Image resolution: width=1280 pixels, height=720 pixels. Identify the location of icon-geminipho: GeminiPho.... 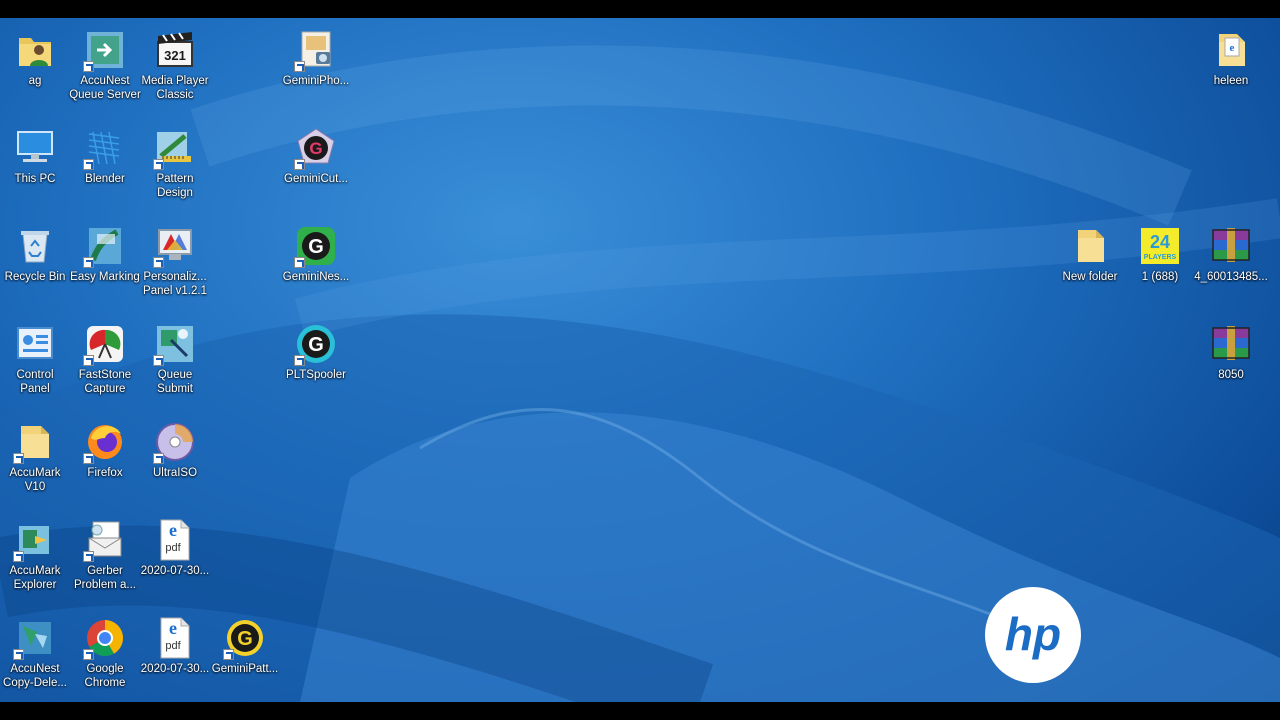
(316, 55).